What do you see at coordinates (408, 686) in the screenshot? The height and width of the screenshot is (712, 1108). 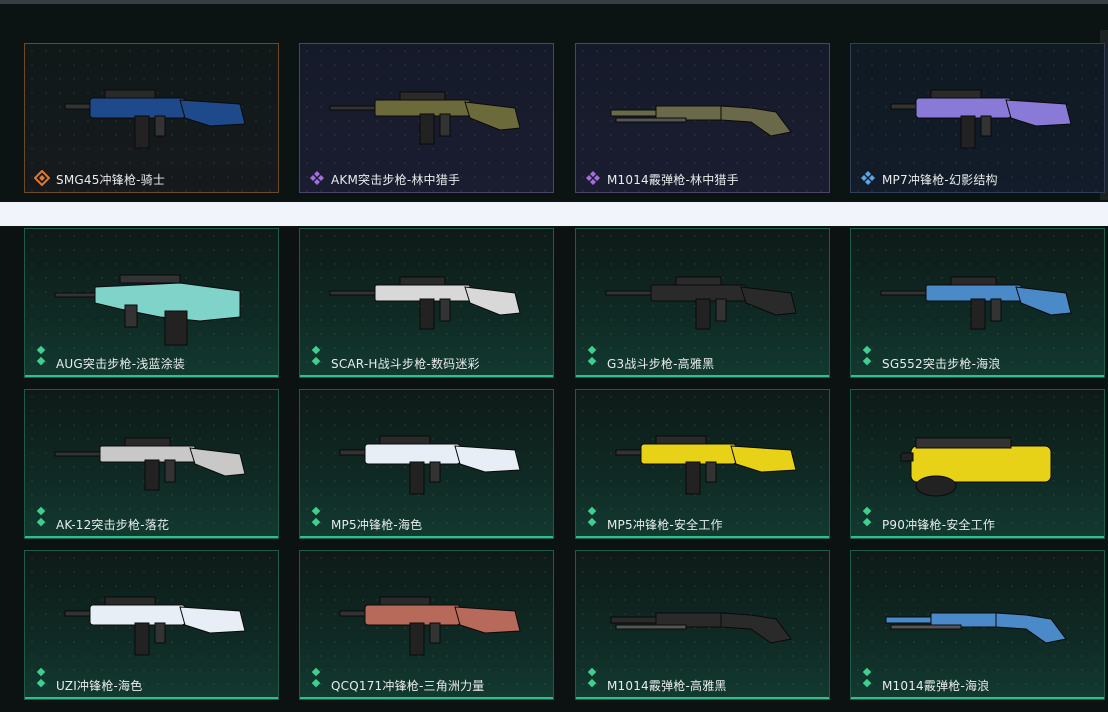 I see `skin-name-label: QCQ171冲锋枪-三角洲力量` at bounding box center [408, 686].